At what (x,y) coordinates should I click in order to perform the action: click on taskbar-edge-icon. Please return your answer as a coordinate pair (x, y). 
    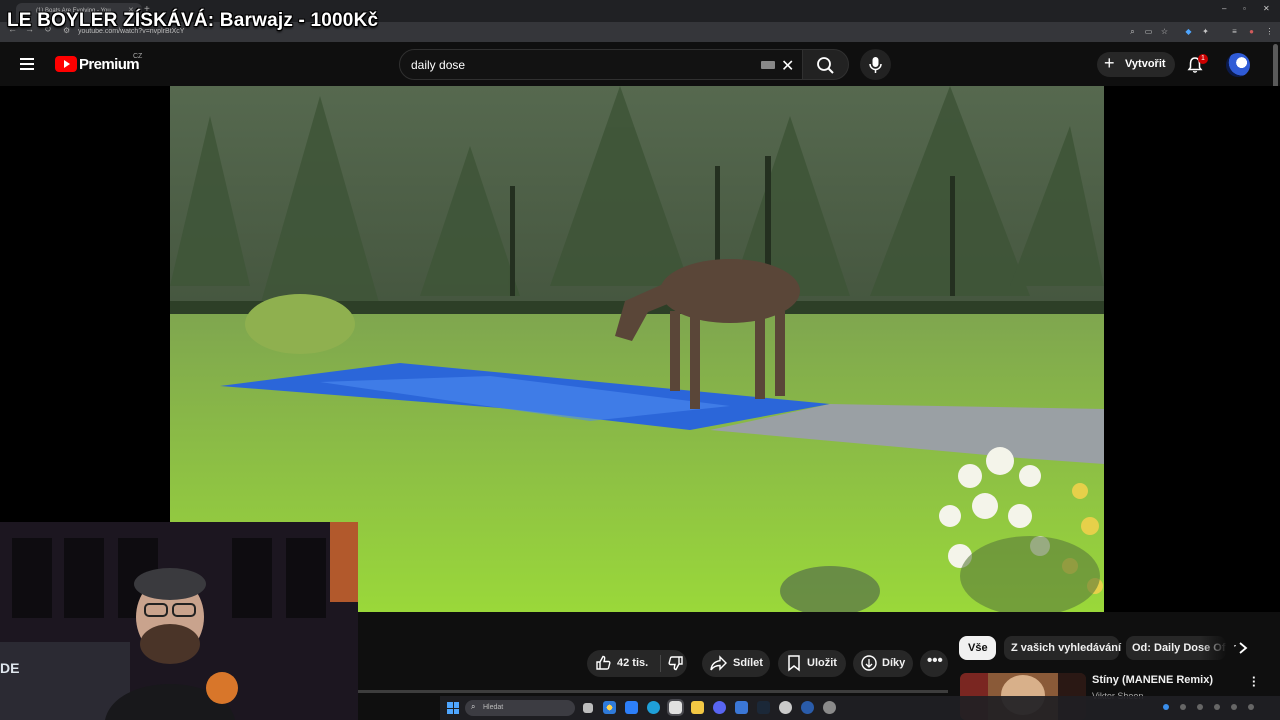
    Looking at the image, I should click on (653, 707).